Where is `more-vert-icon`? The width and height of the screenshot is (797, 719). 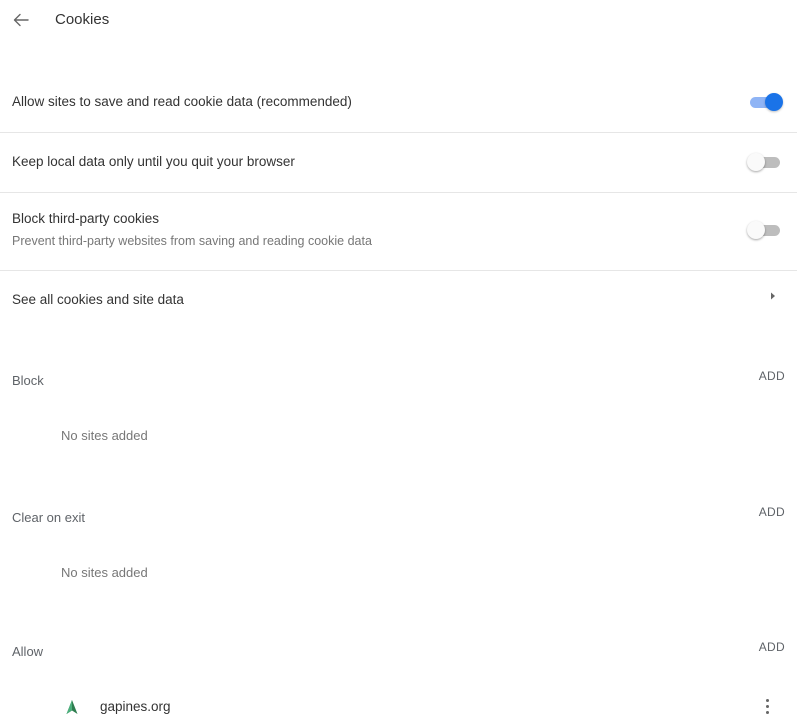
more-vert-icon is located at coordinates (767, 700).